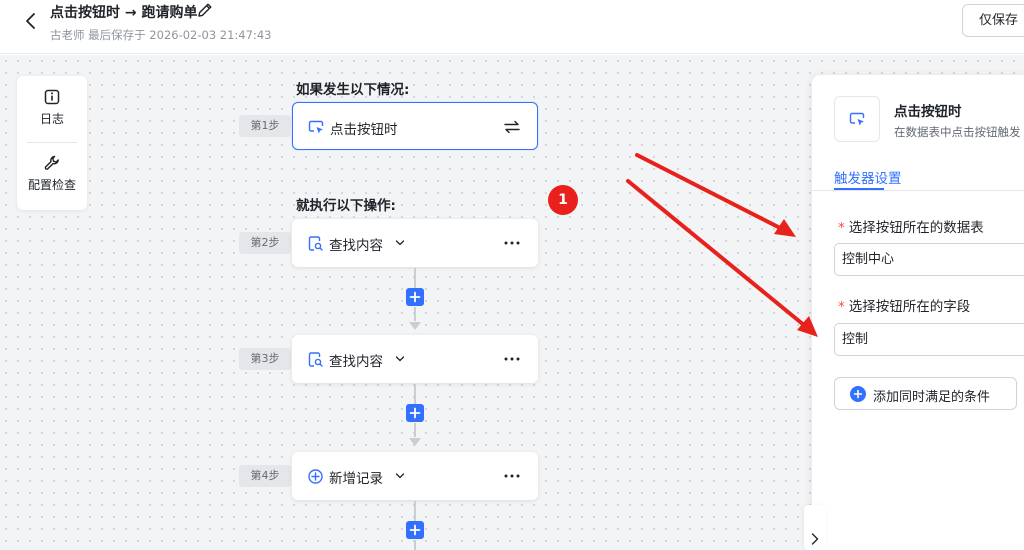 The width and height of the screenshot is (1024, 550). What do you see at coordinates (909, 307) in the screenshot?
I see `button-field-label-text: 选择按钮所在的字段` at bounding box center [909, 307].